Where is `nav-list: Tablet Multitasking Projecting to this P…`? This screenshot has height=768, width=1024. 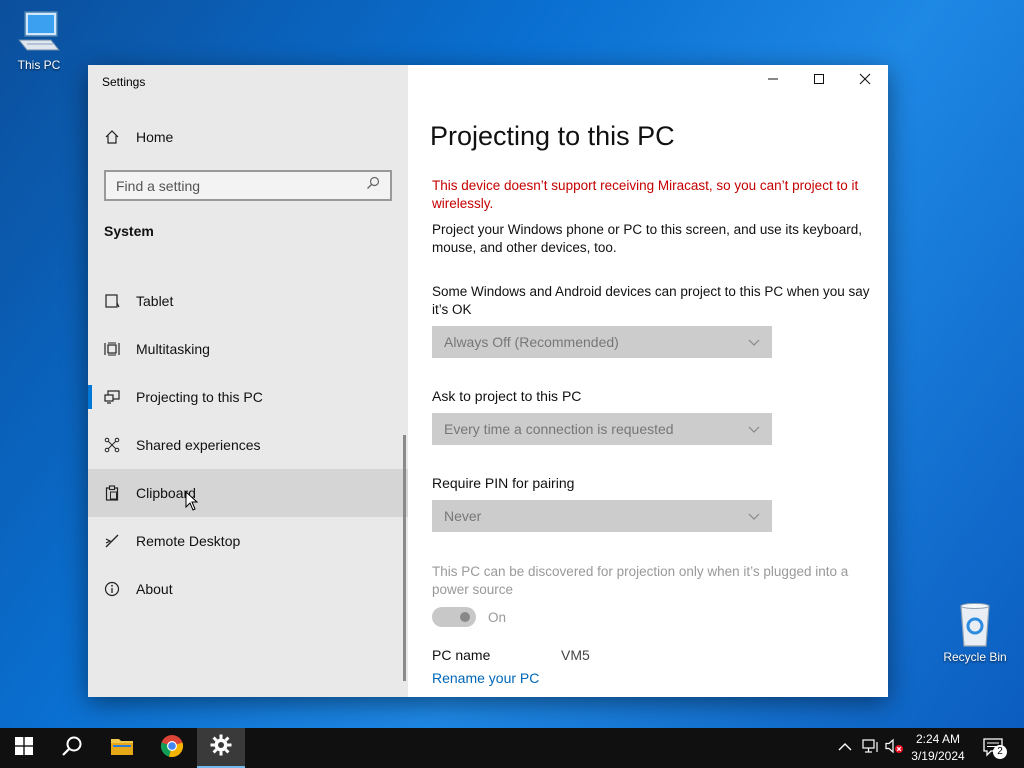
nav-list: Tablet Multitasking Projecting to this P… is located at coordinates (248, 445).